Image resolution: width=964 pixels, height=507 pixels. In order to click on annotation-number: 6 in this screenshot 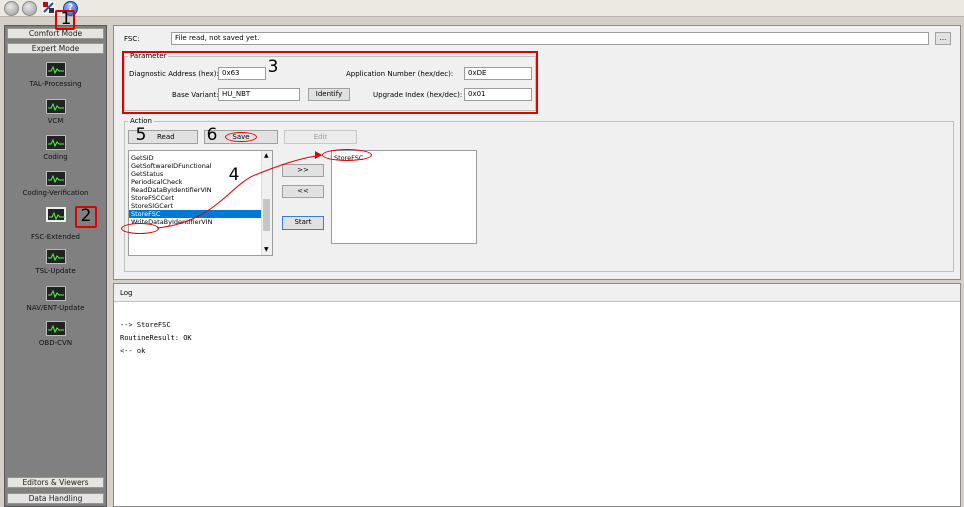, I will do `click(212, 135)`.